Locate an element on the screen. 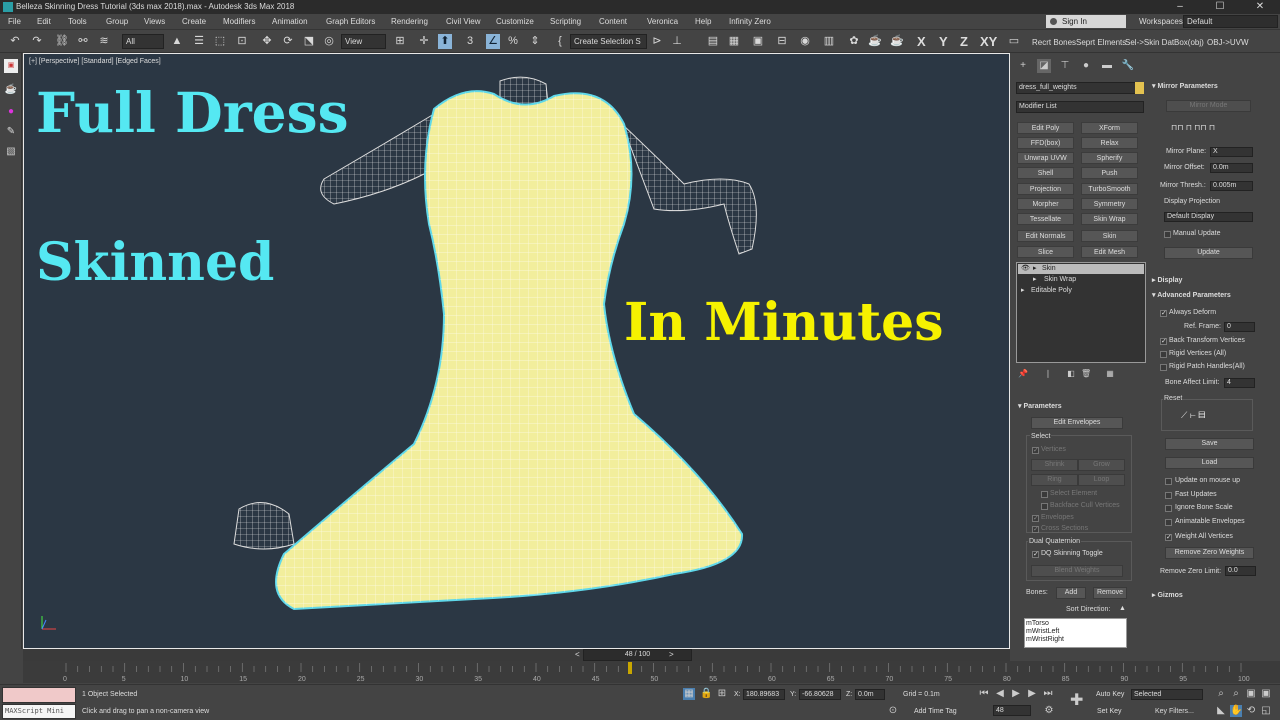 The height and width of the screenshot is (720, 1280). current-frame-marker is located at coordinates (630, 668).